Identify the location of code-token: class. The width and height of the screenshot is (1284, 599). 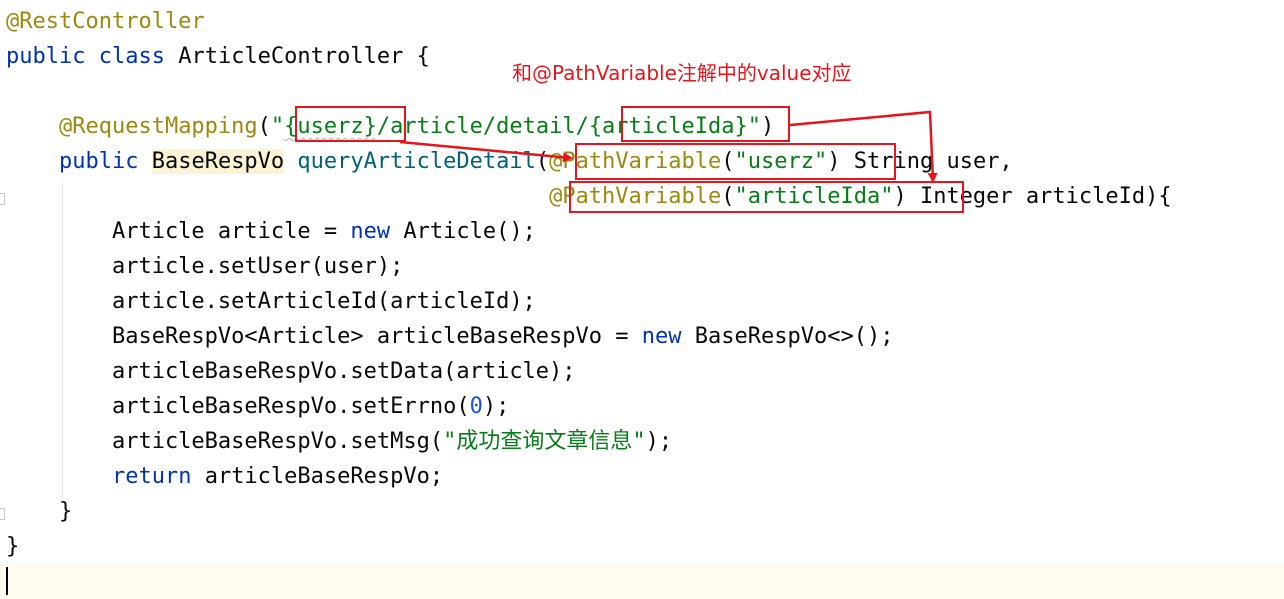
(131, 56).